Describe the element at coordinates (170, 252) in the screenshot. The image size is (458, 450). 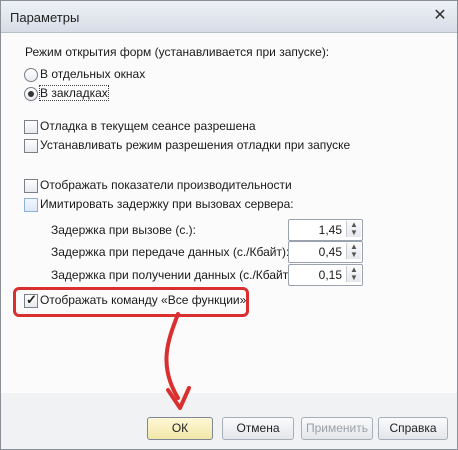
I see `send-delay-label: Задержка при передаче данных (с./Кбайт):` at that location.